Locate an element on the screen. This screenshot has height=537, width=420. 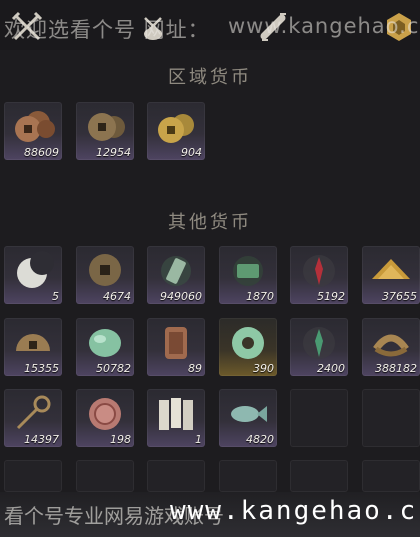
jade-ticket-icon is located at coordinates (248, 271).